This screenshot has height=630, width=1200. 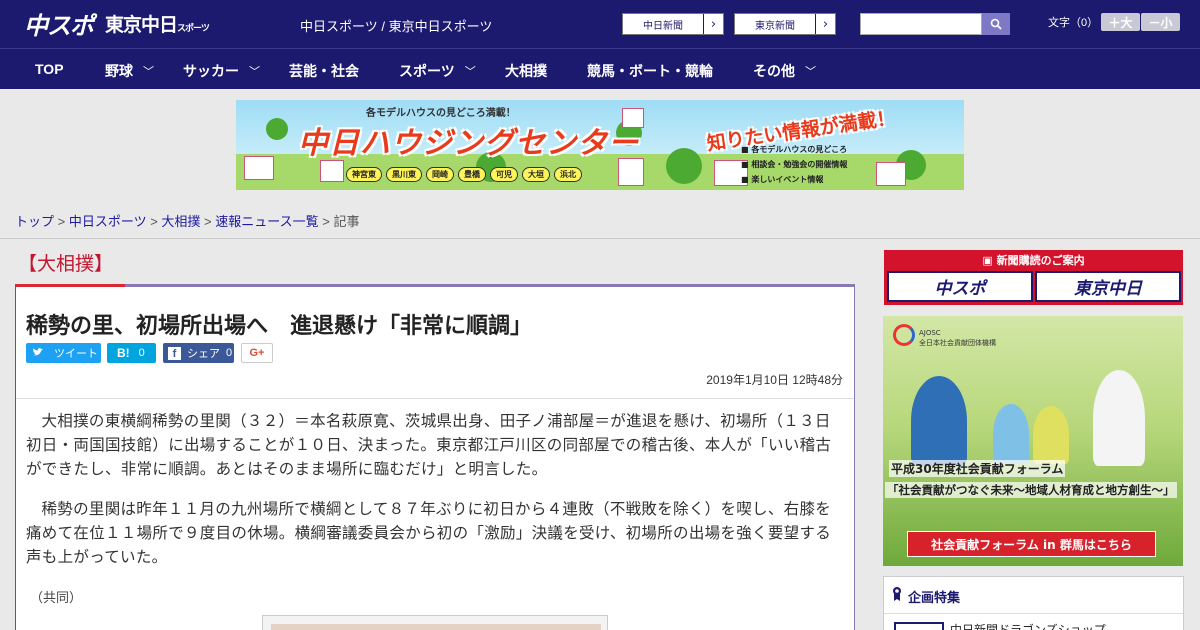 What do you see at coordinates (66, 264) in the screenshot?
I see `article-category: 【大相撲】` at bounding box center [66, 264].